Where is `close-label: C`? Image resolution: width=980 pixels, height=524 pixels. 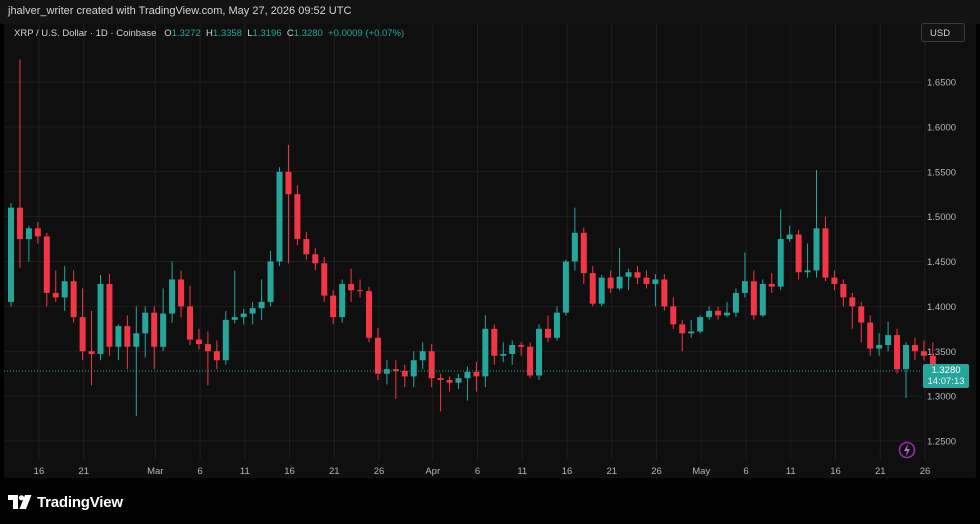 close-label: C is located at coordinates (290, 33).